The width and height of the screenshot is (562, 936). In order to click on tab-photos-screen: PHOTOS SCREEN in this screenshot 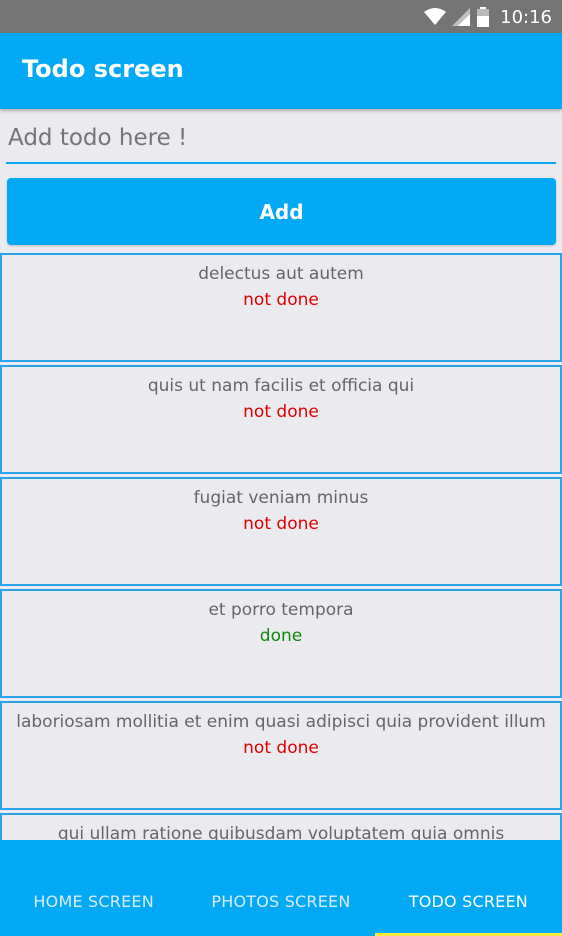, I will do `click(280, 888)`.